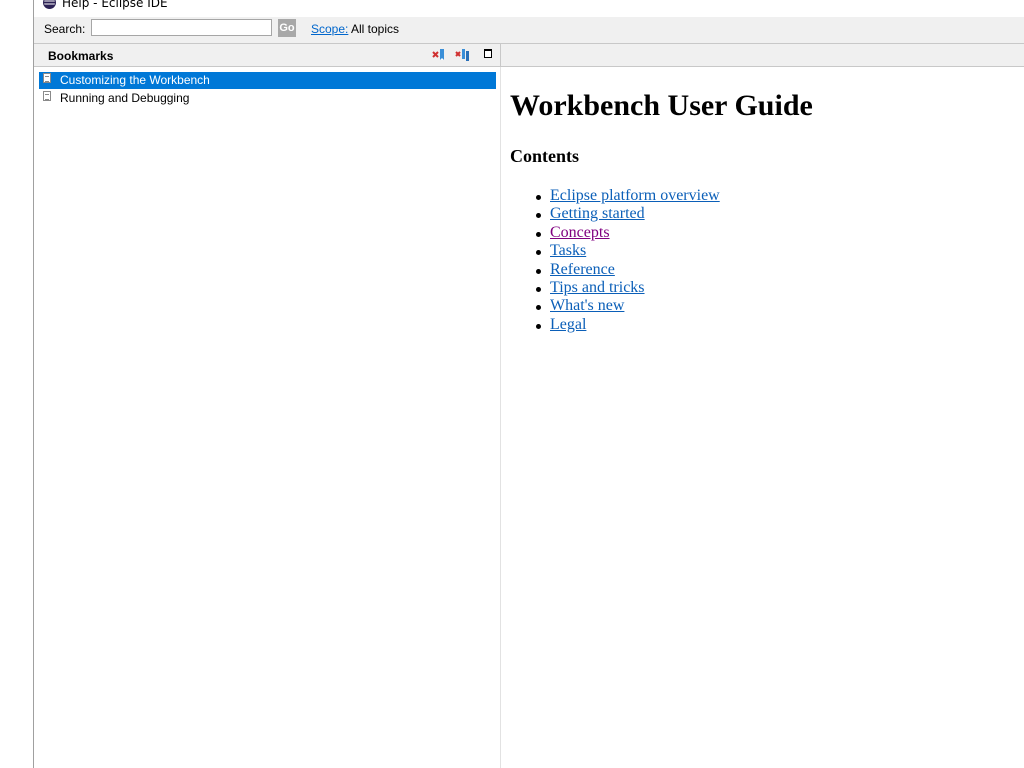 The width and height of the screenshot is (1024, 768). Describe the element at coordinates (628, 251) in the screenshot. I see `list-item: Tasks` at that location.